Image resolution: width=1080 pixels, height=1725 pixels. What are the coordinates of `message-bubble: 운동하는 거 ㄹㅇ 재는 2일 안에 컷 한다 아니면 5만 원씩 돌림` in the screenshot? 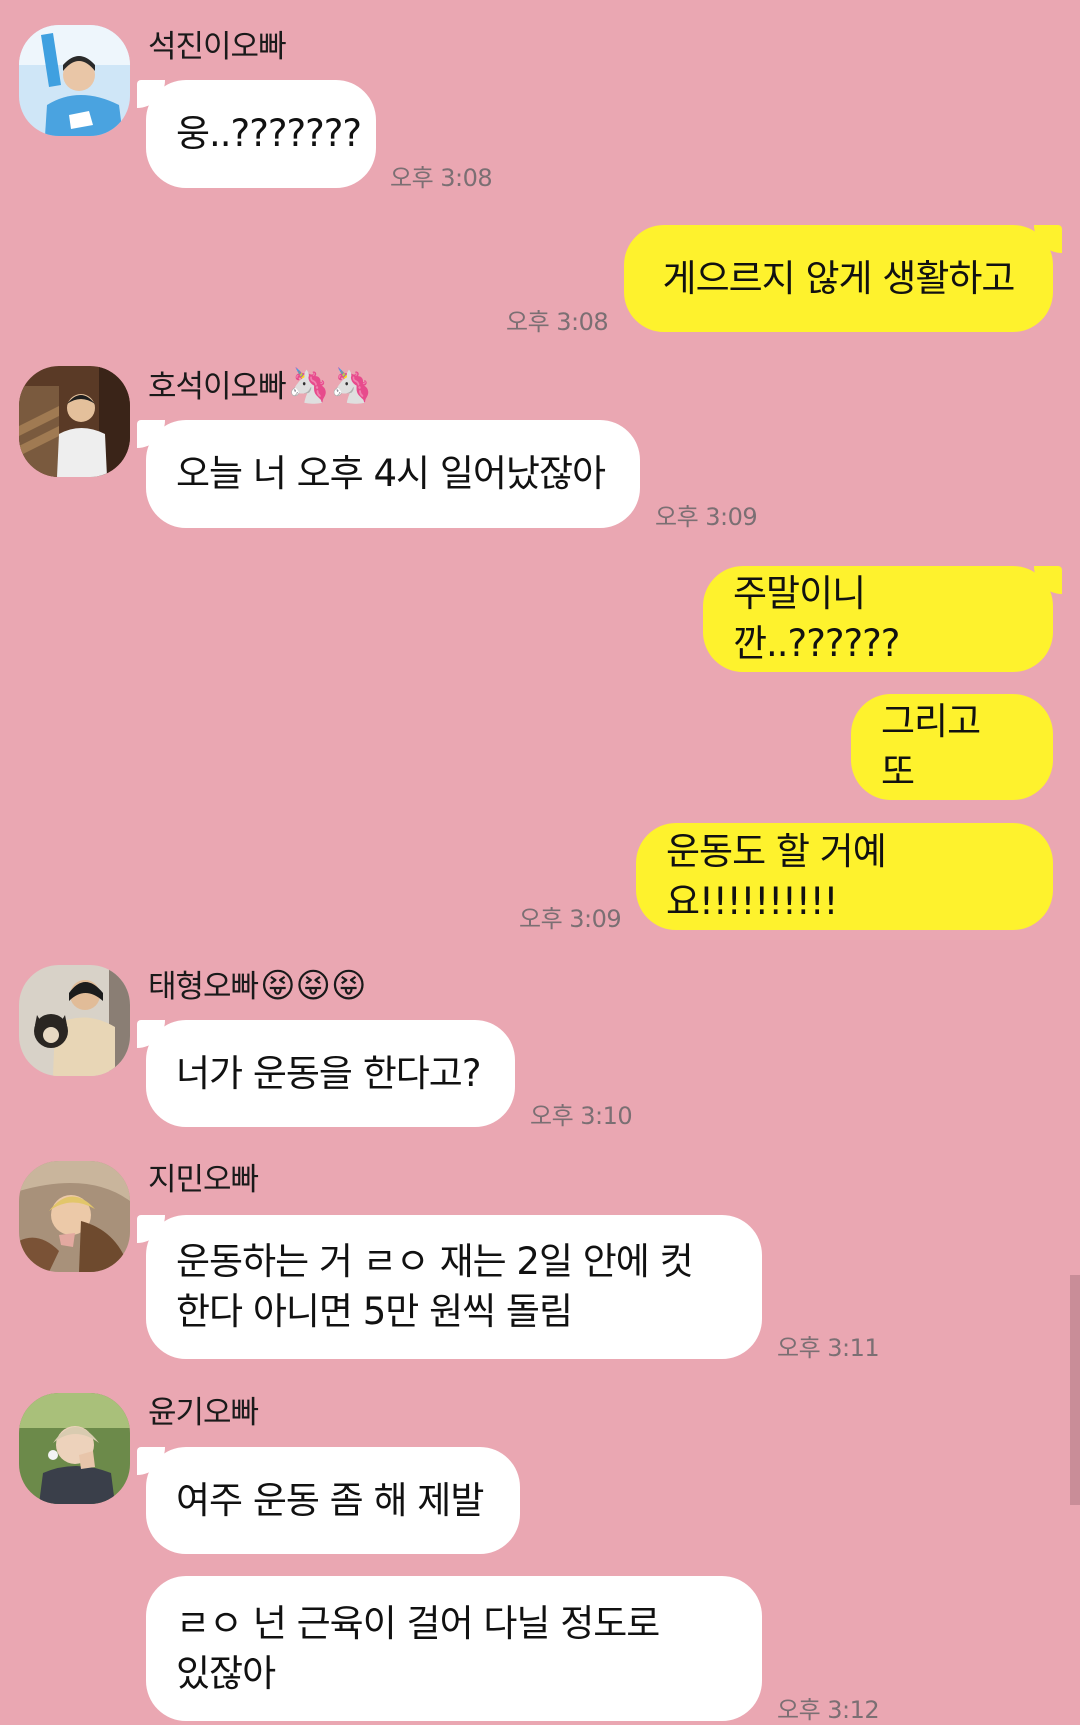 It's located at (449, 1287).